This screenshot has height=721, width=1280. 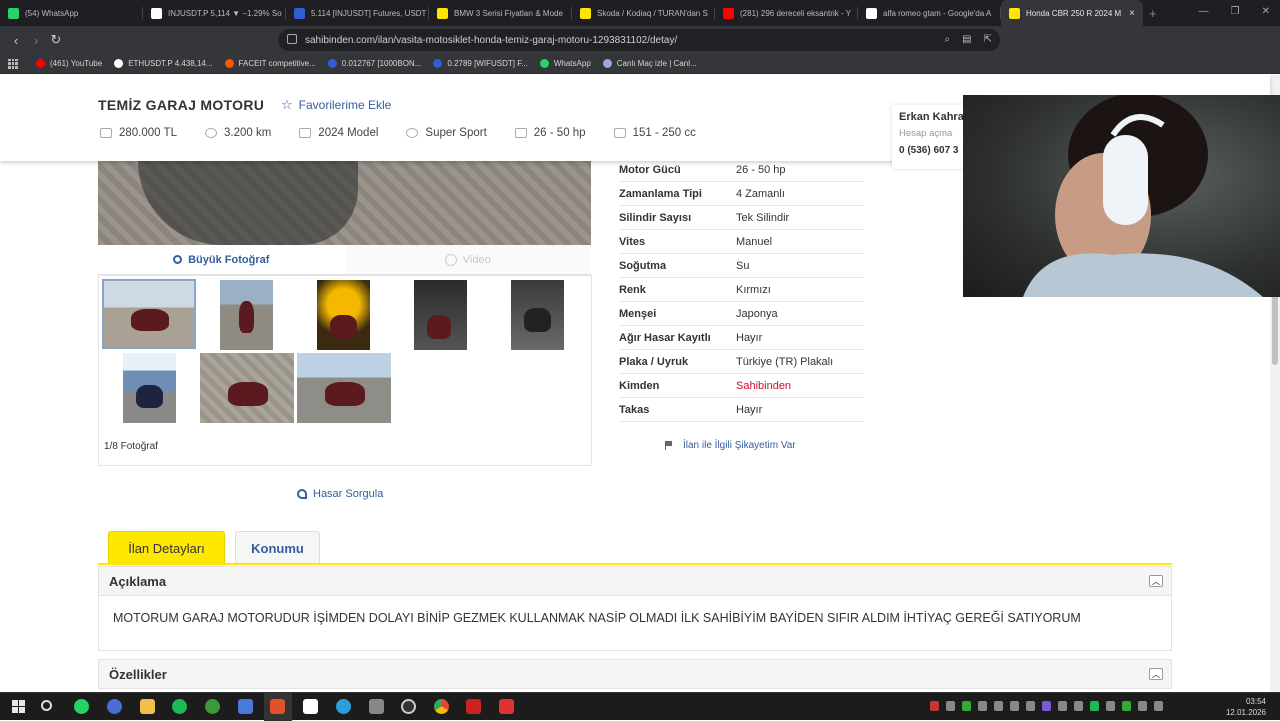 I want to click on detail-key: Kimden, so click(x=639, y=385).